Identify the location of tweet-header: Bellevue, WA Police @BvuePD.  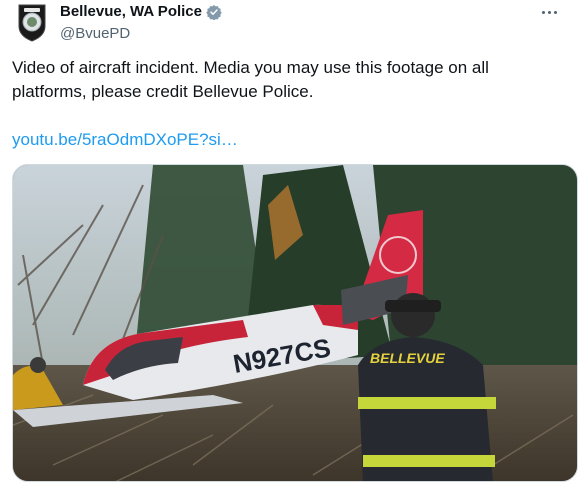
(290, 24).